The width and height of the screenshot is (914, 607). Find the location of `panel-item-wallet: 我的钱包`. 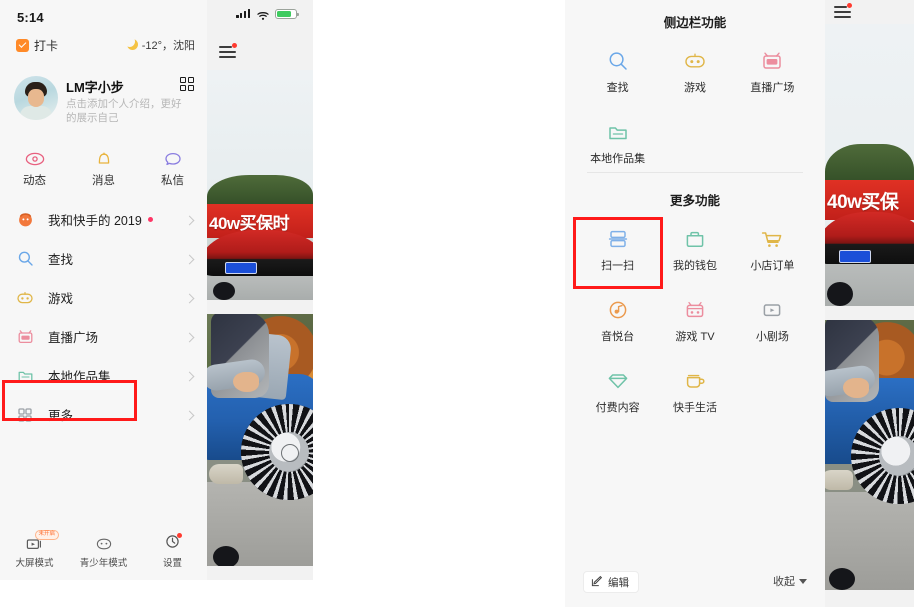

panel-item-wallet: 我的钱包 is located at coordinates (694, 247).